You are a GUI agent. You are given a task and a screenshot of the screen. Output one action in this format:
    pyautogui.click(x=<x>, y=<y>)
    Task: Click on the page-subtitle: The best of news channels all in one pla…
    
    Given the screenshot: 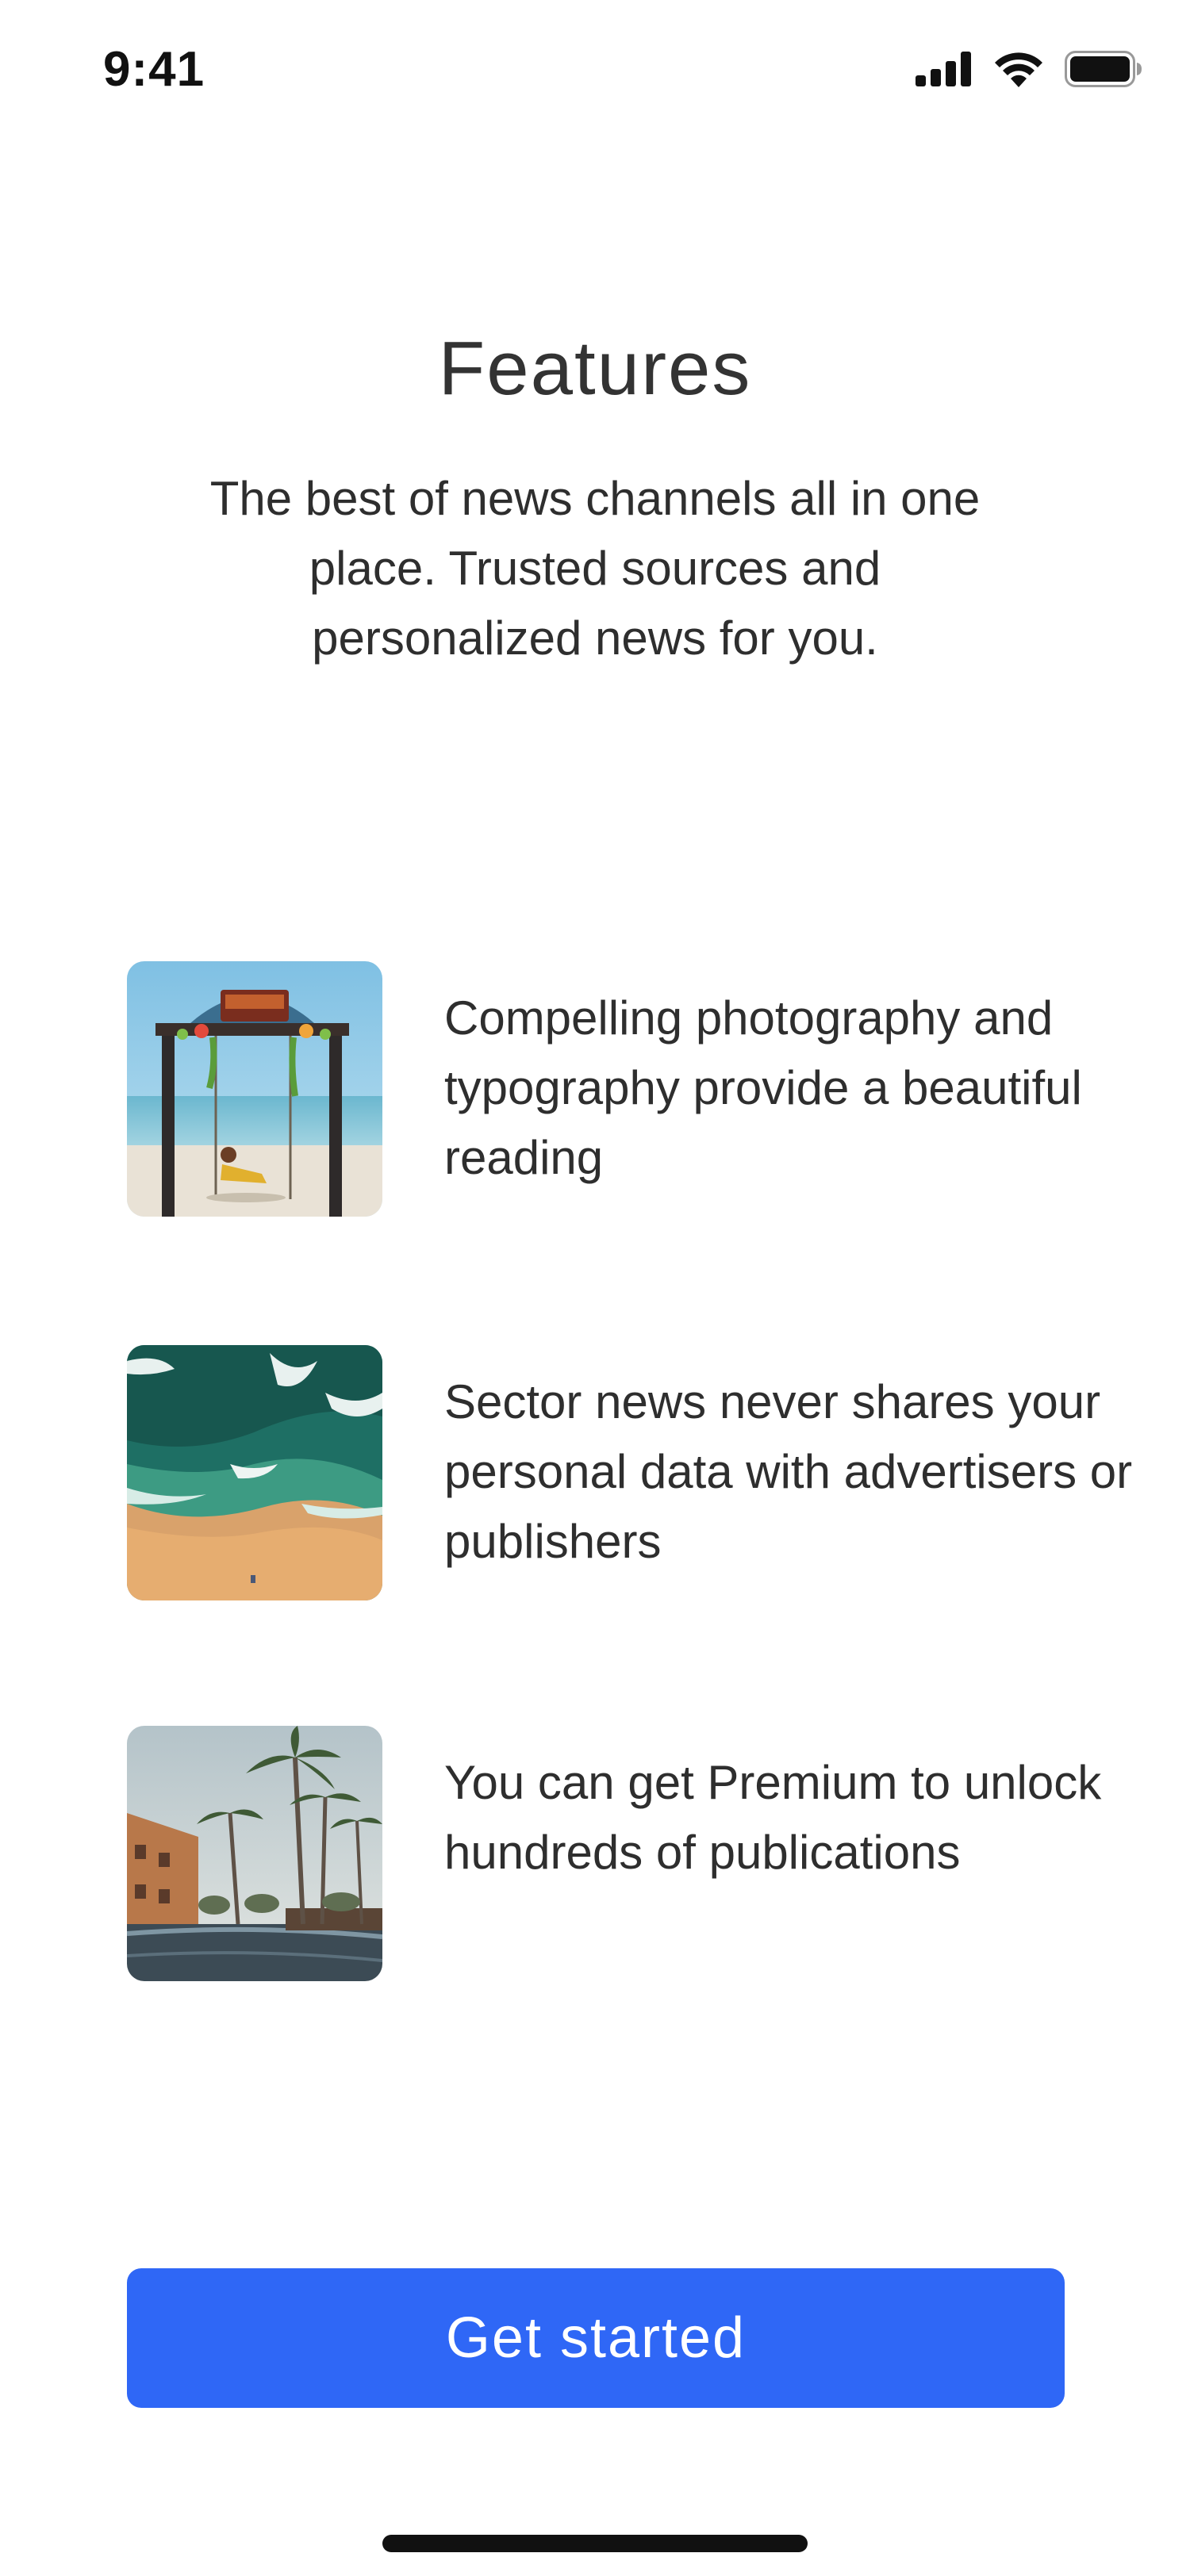 What is the action you would take?
    pyautogui.click(x=595, y=568)
    